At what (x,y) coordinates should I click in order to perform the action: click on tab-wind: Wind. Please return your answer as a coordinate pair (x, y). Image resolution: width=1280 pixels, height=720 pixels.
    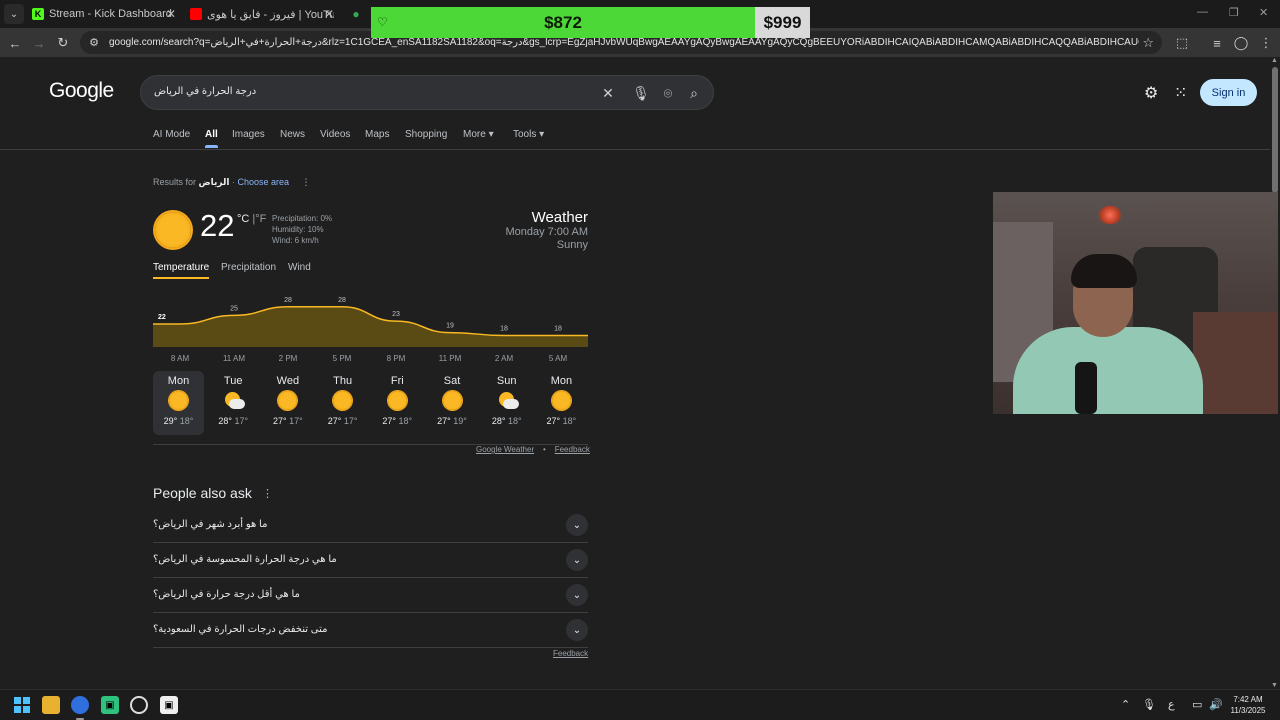
    Looking at the image, I should click on (299, 267).